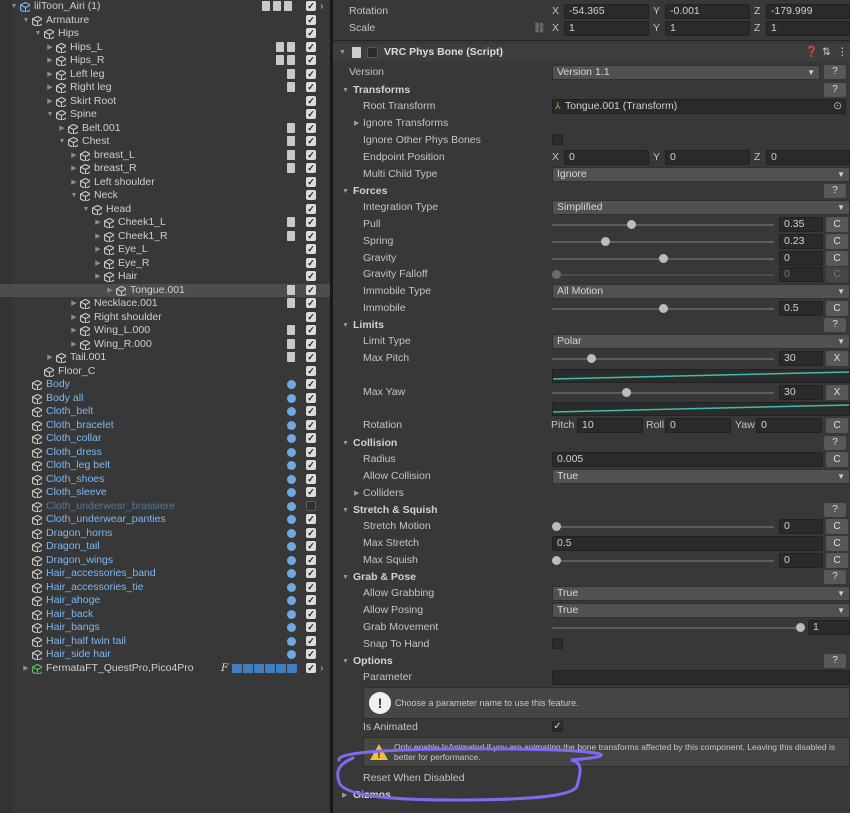  Describe the element at coordinates (701, 677) in the screenshot. I see `parameter-field` at that location.